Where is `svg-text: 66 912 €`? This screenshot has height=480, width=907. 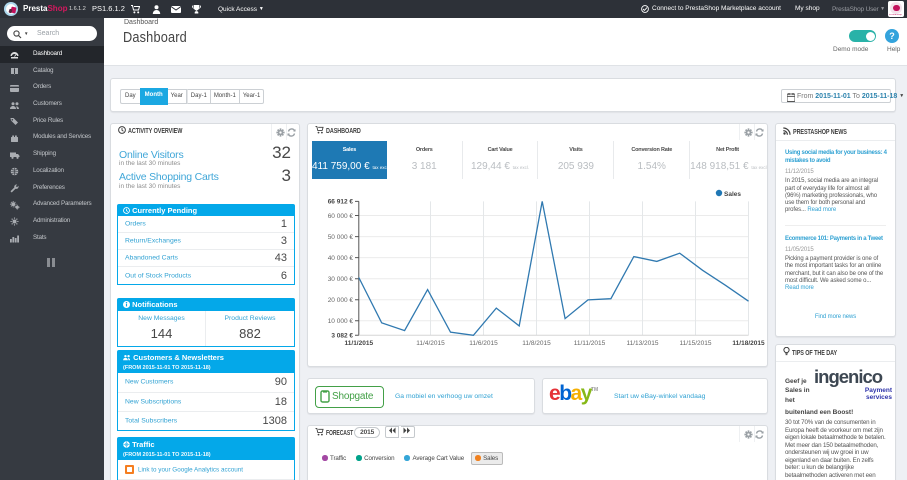 svg-text: 66 912 € is located at coordinates (341, 202).